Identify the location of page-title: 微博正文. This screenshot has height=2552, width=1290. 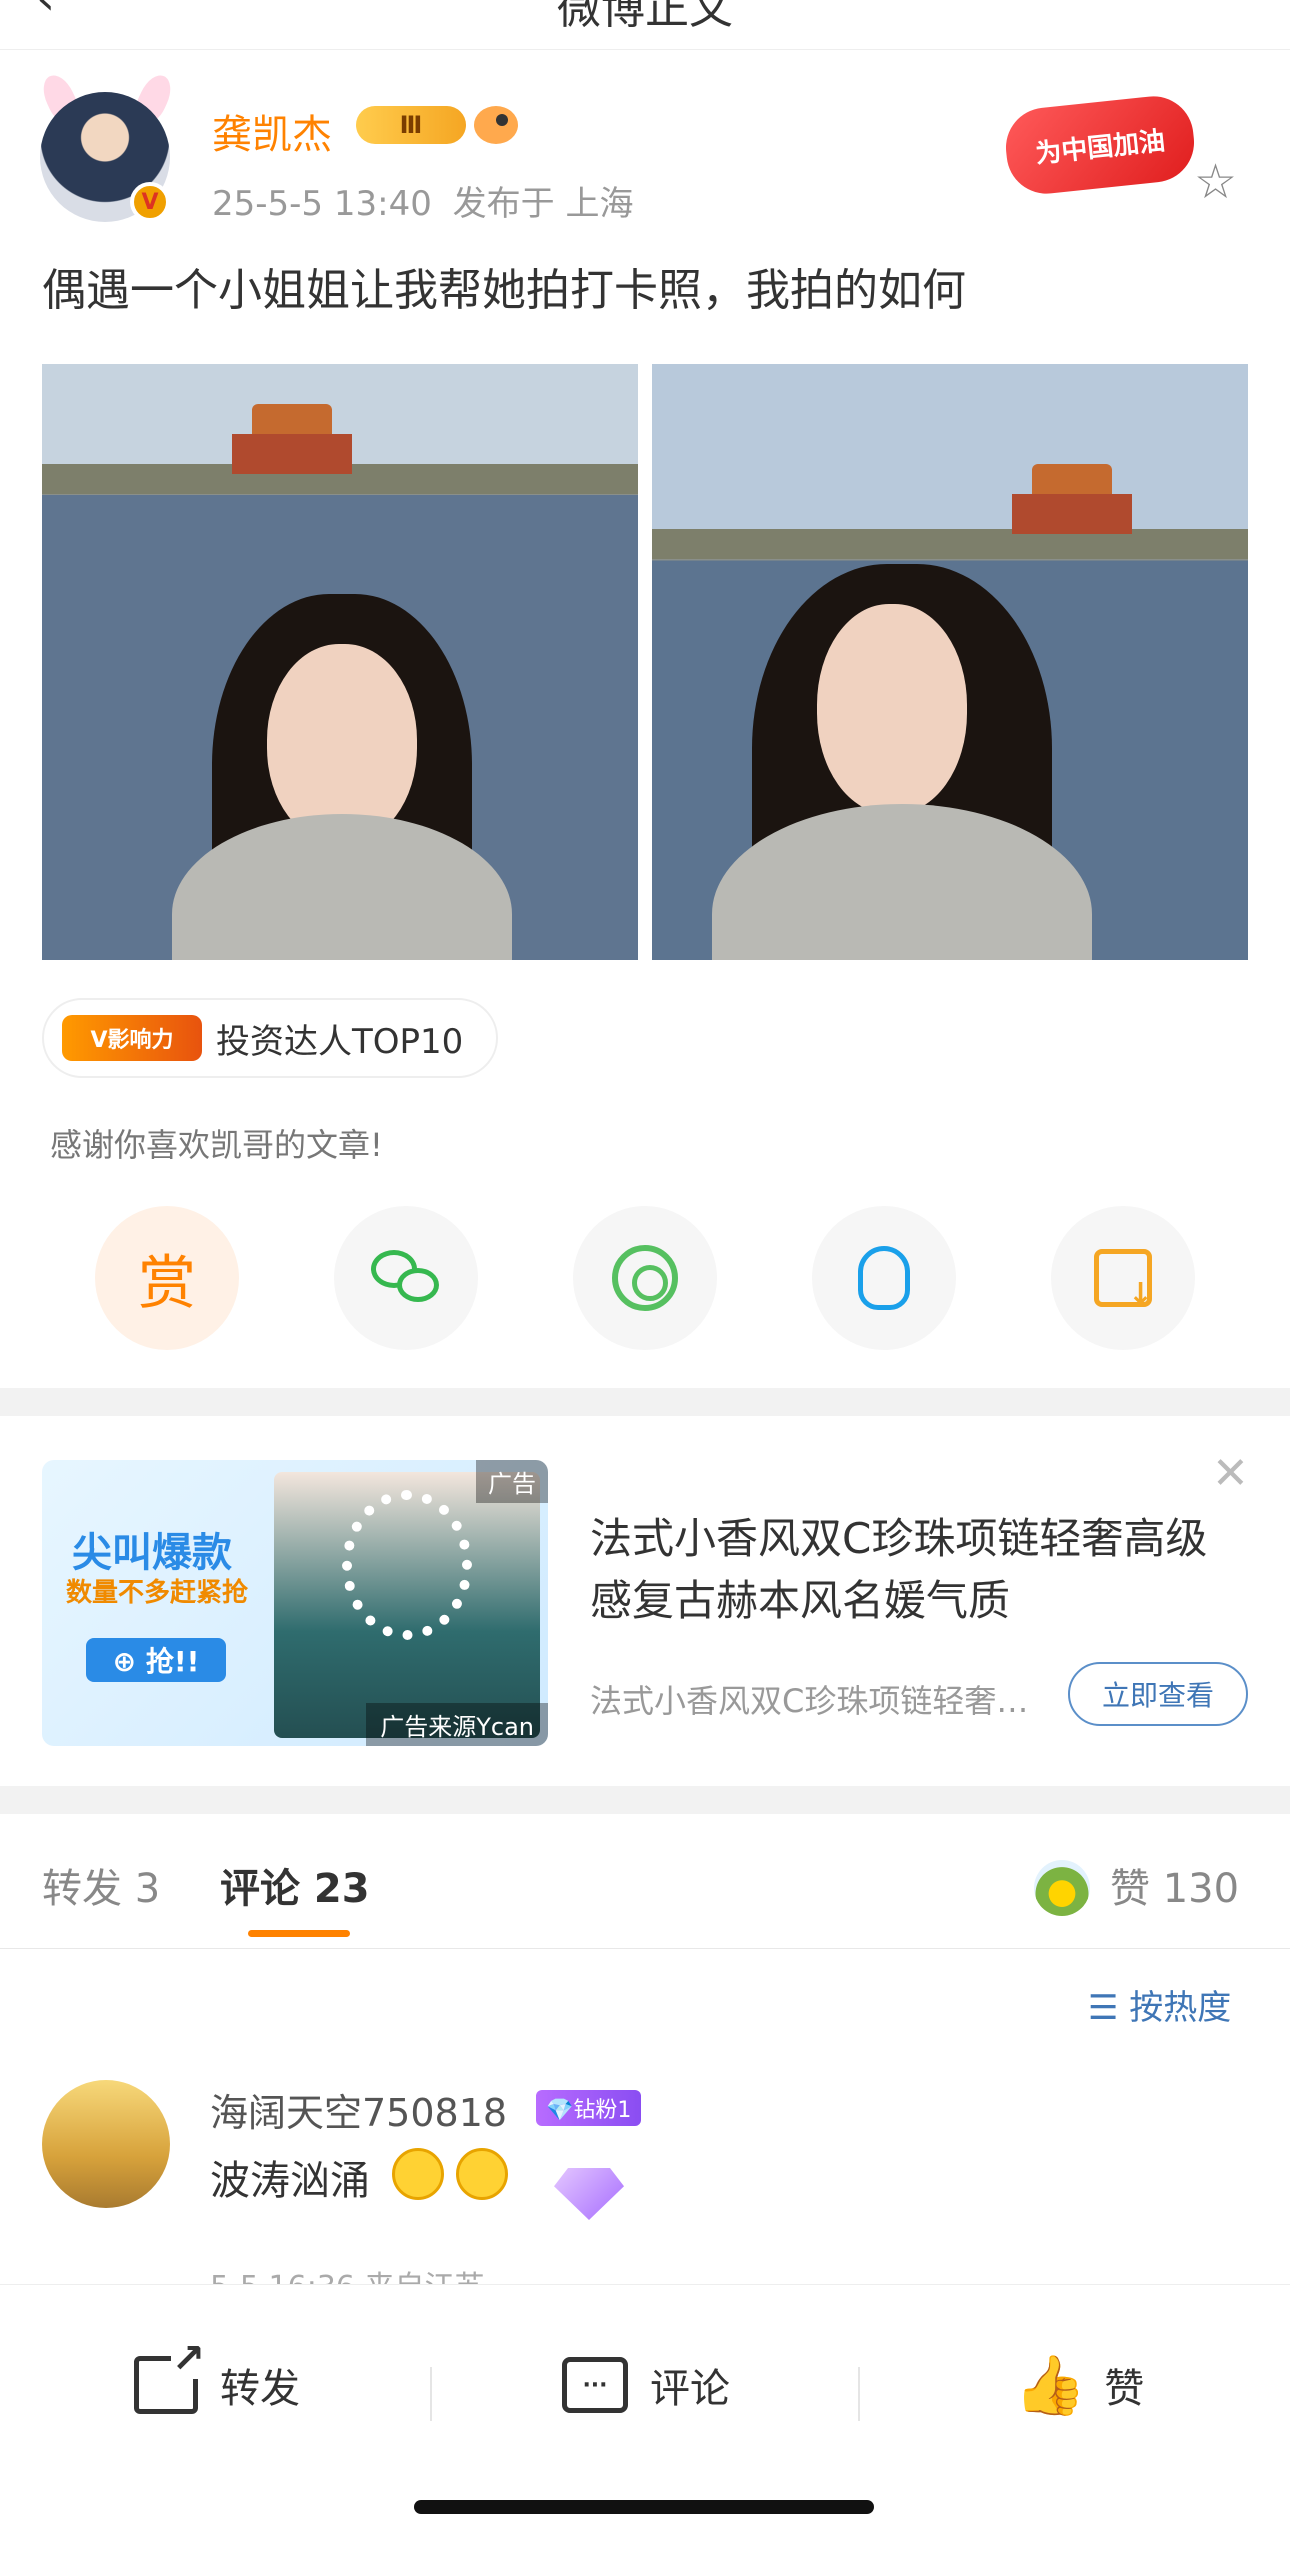
(645, 17).